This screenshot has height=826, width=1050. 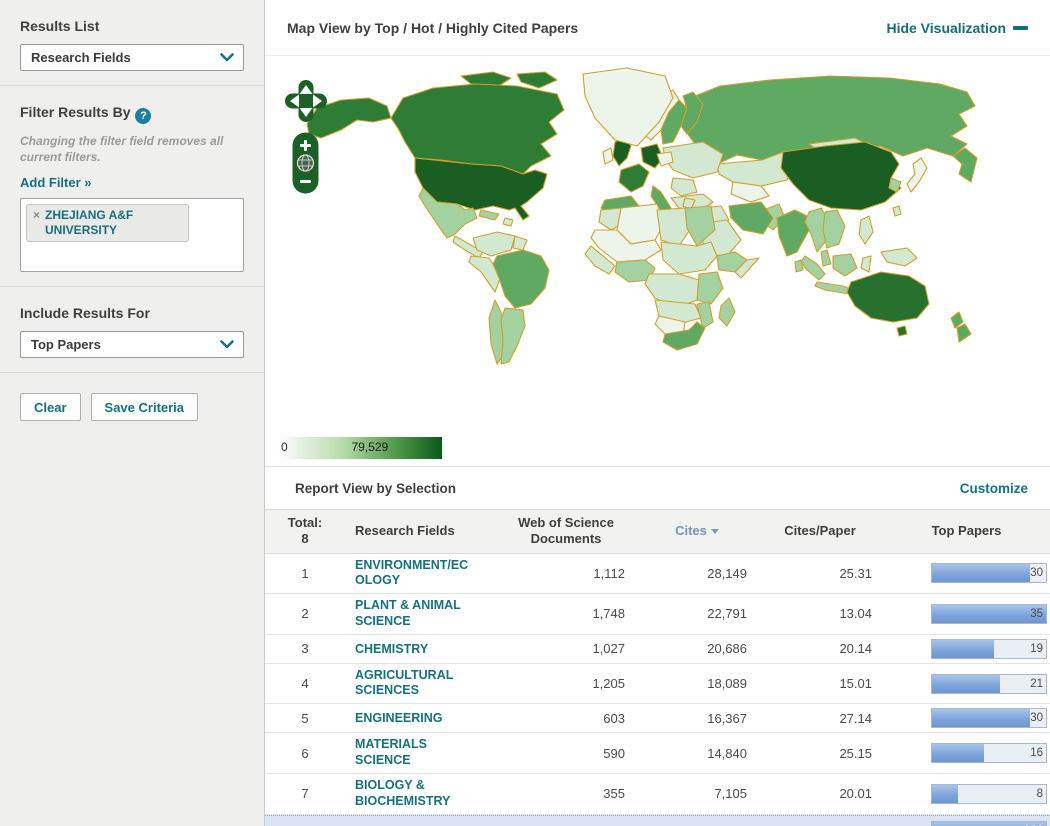 I want to click on table-row: 5 ENGINEERING 603 16,367 27.14 30, so click(x=657, y=719).